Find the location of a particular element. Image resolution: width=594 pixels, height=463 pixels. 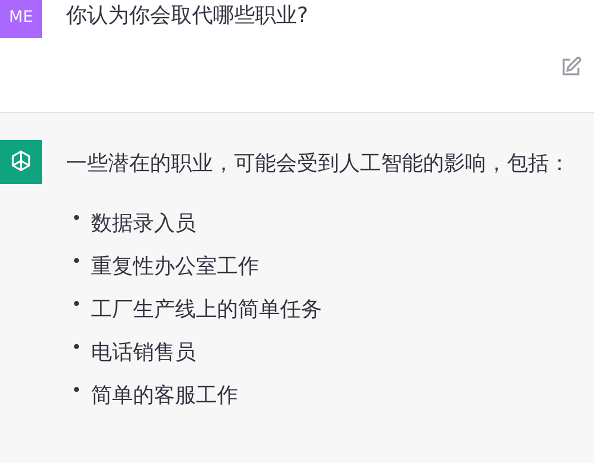

edit-icon is located at coordinates (571, 67).